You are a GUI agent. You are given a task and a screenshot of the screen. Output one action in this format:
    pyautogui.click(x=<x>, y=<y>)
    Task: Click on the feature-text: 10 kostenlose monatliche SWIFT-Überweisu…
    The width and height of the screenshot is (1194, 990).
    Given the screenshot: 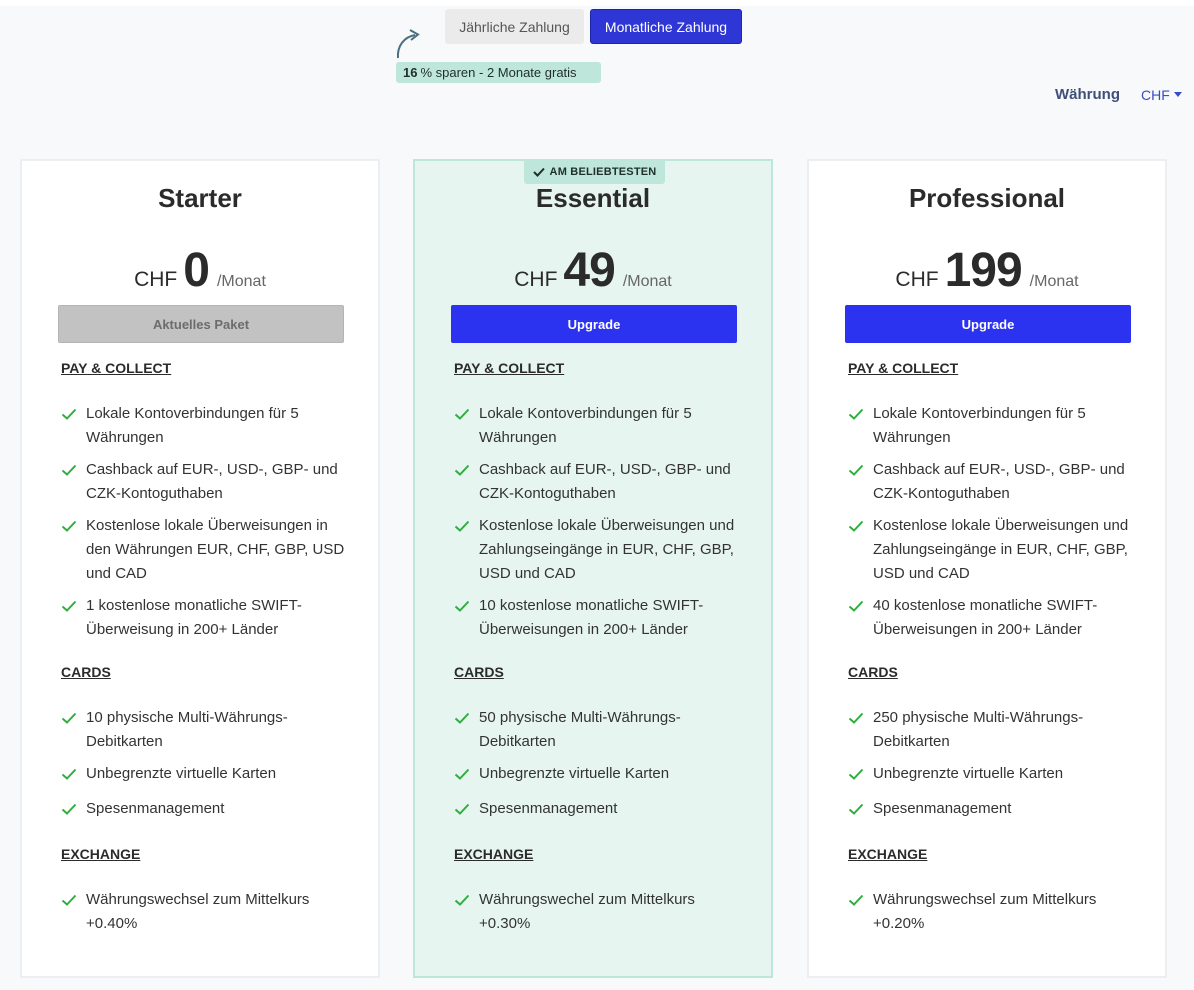 What is the action you would take?
    pyautogui.click(x=591, y=617)
    